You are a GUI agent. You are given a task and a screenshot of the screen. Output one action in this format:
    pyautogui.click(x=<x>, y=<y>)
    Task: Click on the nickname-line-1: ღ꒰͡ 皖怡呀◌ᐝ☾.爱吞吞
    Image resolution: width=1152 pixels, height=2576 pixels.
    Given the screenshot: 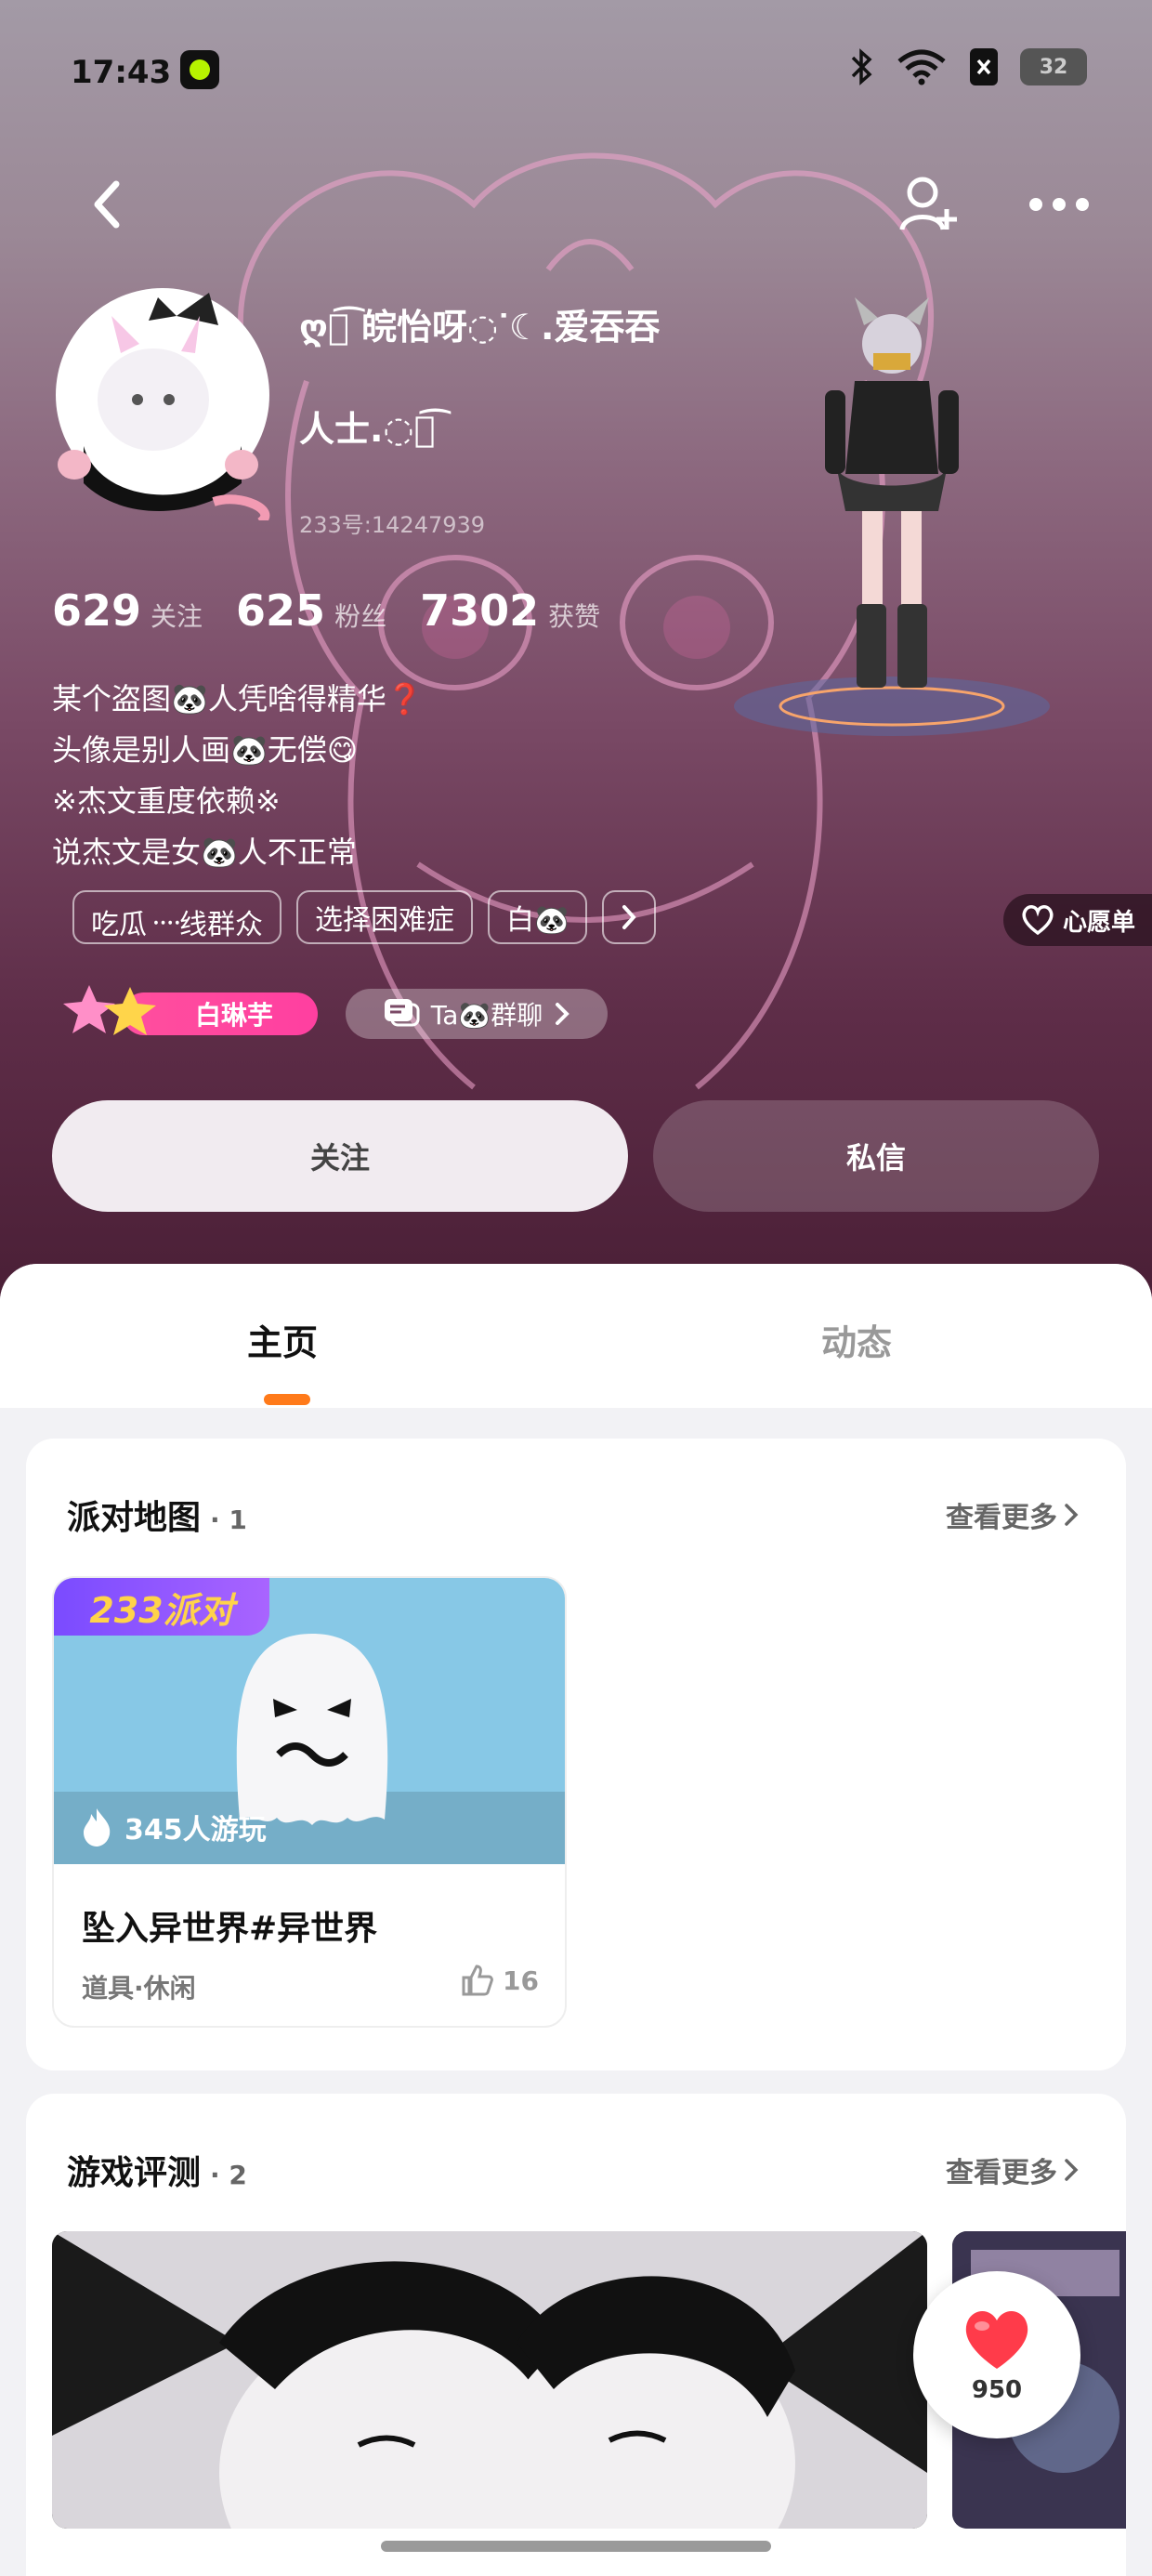 What is the action you would take?
    pyautogui.click(x=480, y=327)
    